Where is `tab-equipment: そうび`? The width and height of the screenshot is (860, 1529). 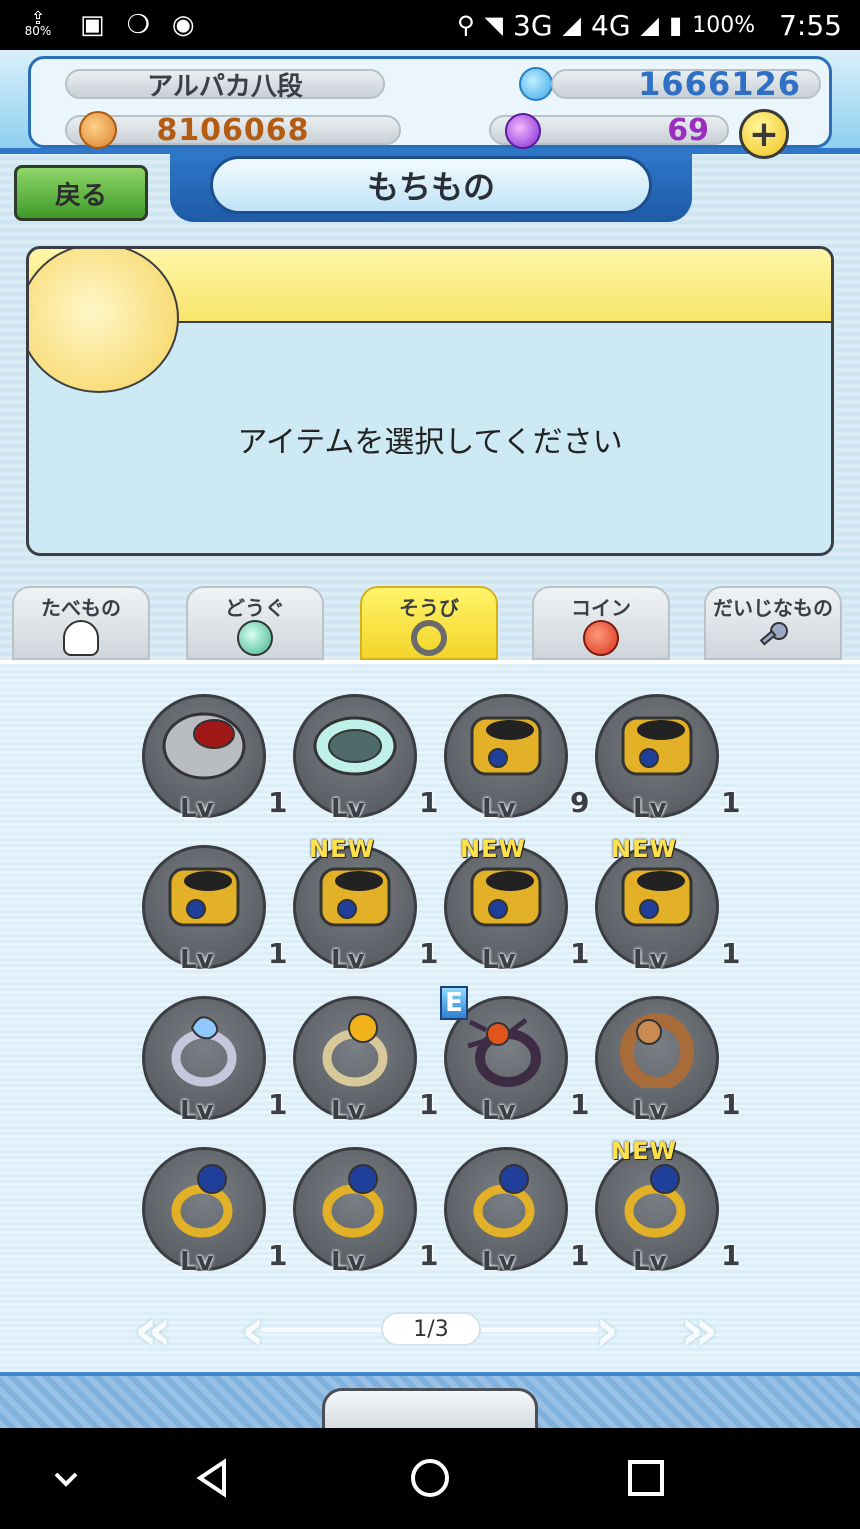 tab-equipment: そうび is located at coordinates (429, 623).